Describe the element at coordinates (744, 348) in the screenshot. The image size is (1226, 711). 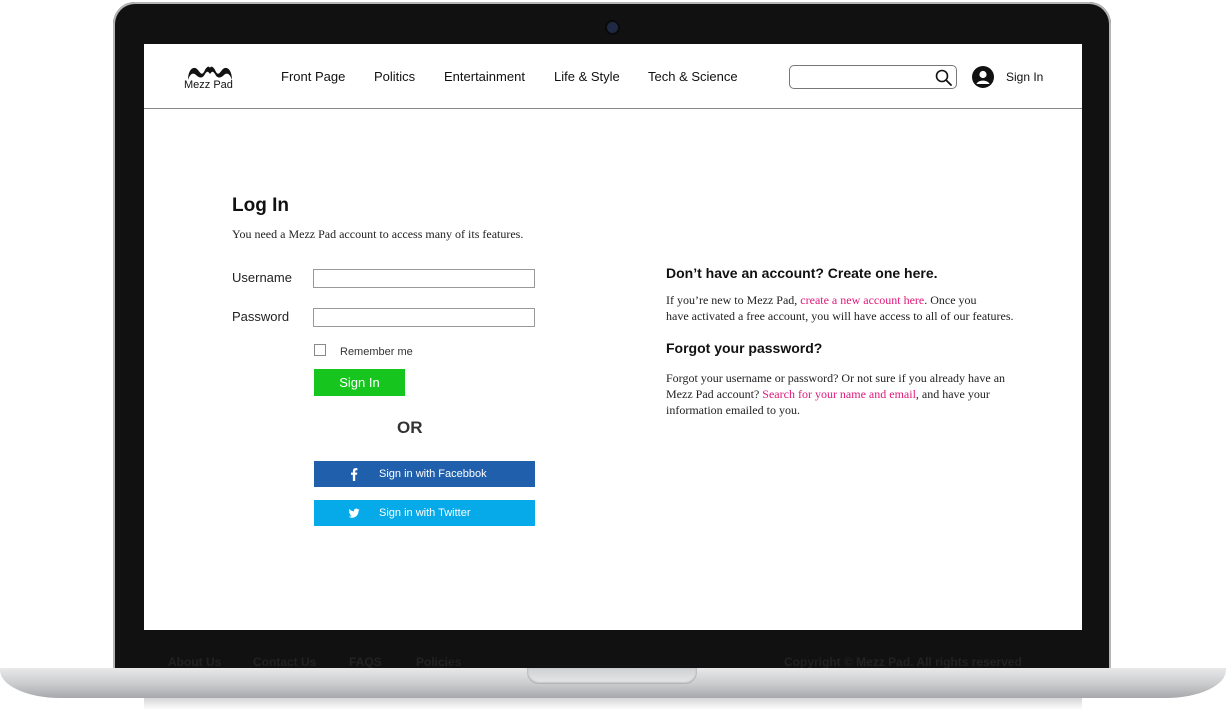
I see `forgot-password-heading: Forgot your password?` at that location.